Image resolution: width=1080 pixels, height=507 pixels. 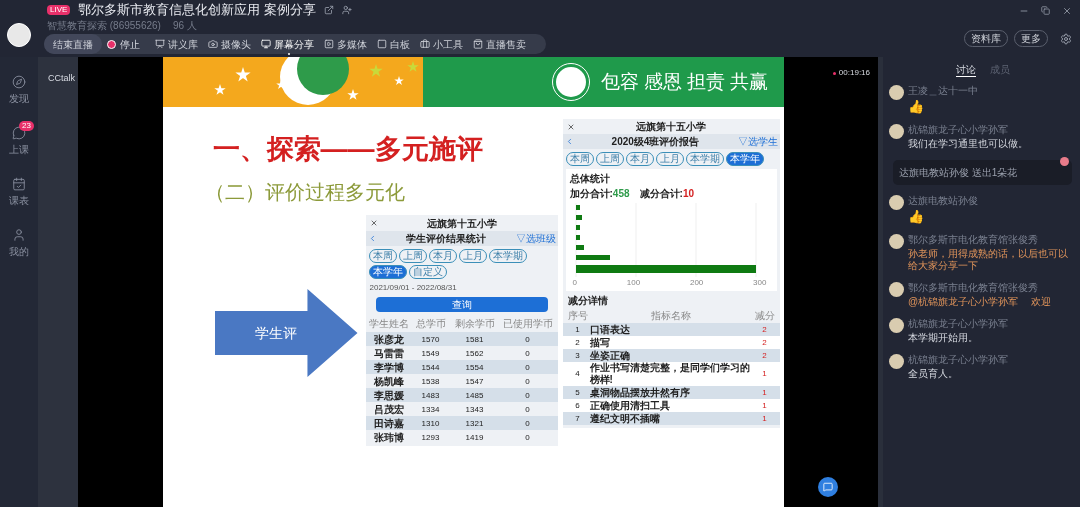 I want to click on settings-icon, so click(x=1066, y=38).